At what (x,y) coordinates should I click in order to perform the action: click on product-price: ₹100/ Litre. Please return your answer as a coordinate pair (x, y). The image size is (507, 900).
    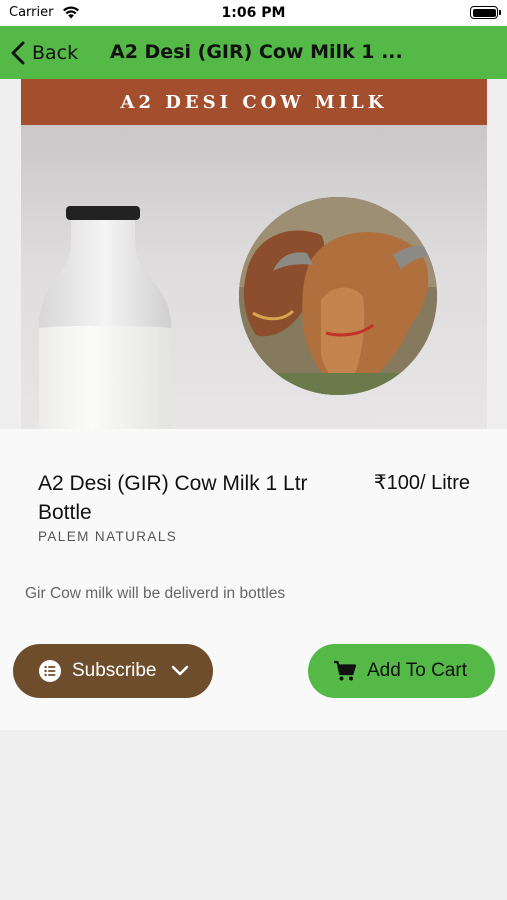
    Looking at the image, I should click on (421, 483).